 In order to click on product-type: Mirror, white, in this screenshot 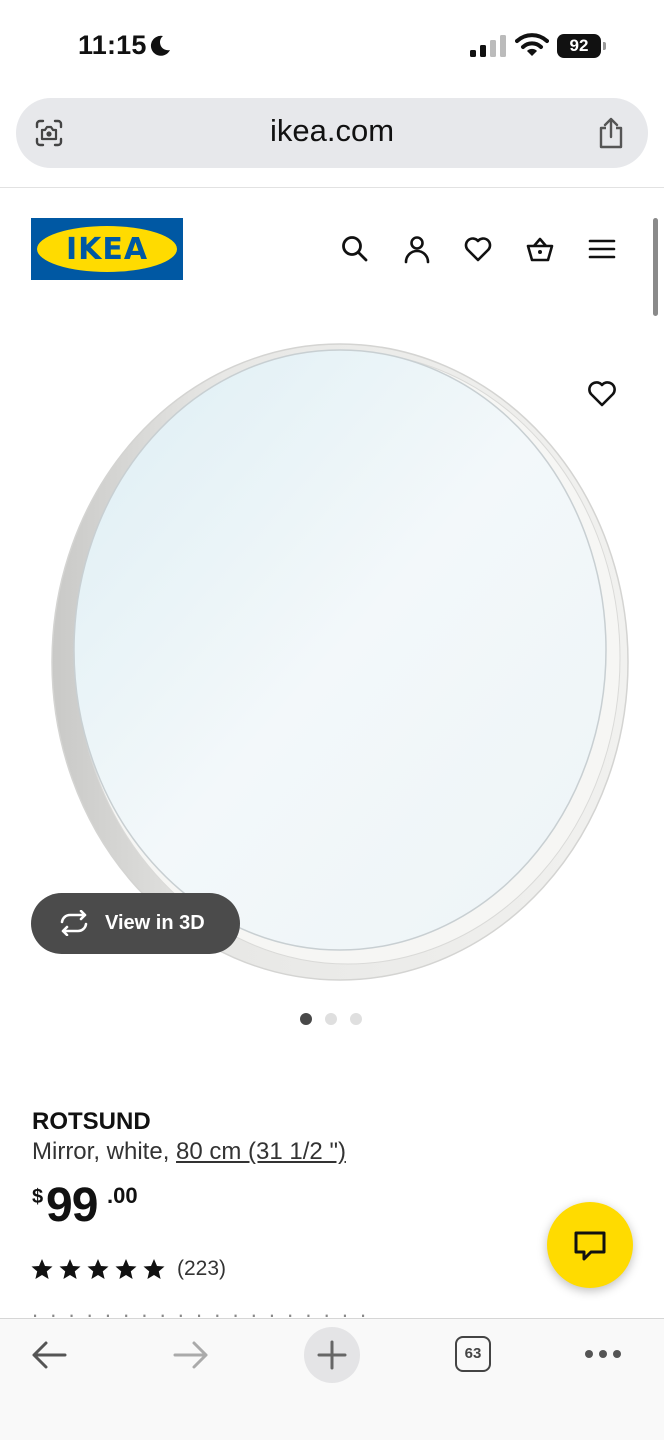, I will do `click(104, 1151)`.